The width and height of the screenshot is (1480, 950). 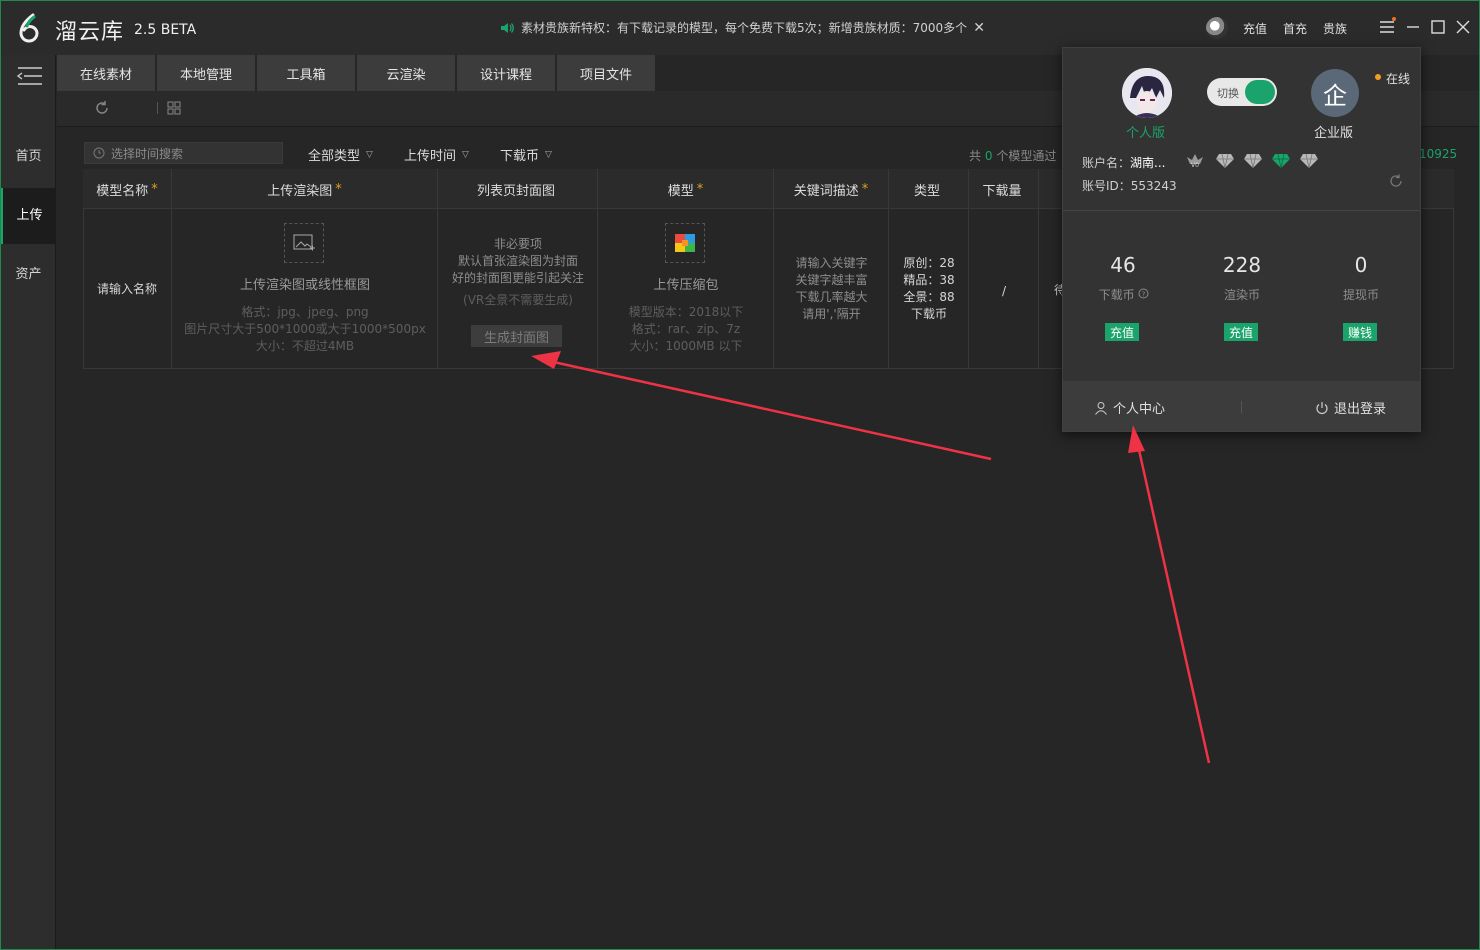 I want to click on tab-cloud-render: 云渲染, so click(x=406, y=73).